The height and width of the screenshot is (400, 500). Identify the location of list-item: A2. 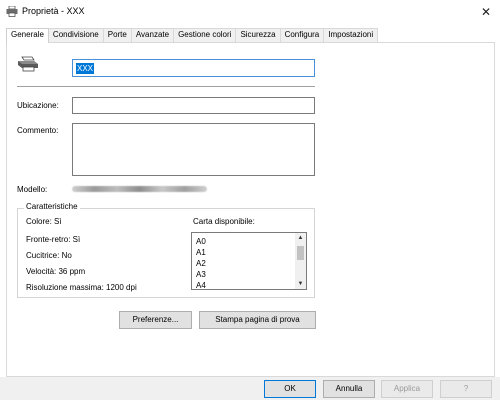
(201, 263).